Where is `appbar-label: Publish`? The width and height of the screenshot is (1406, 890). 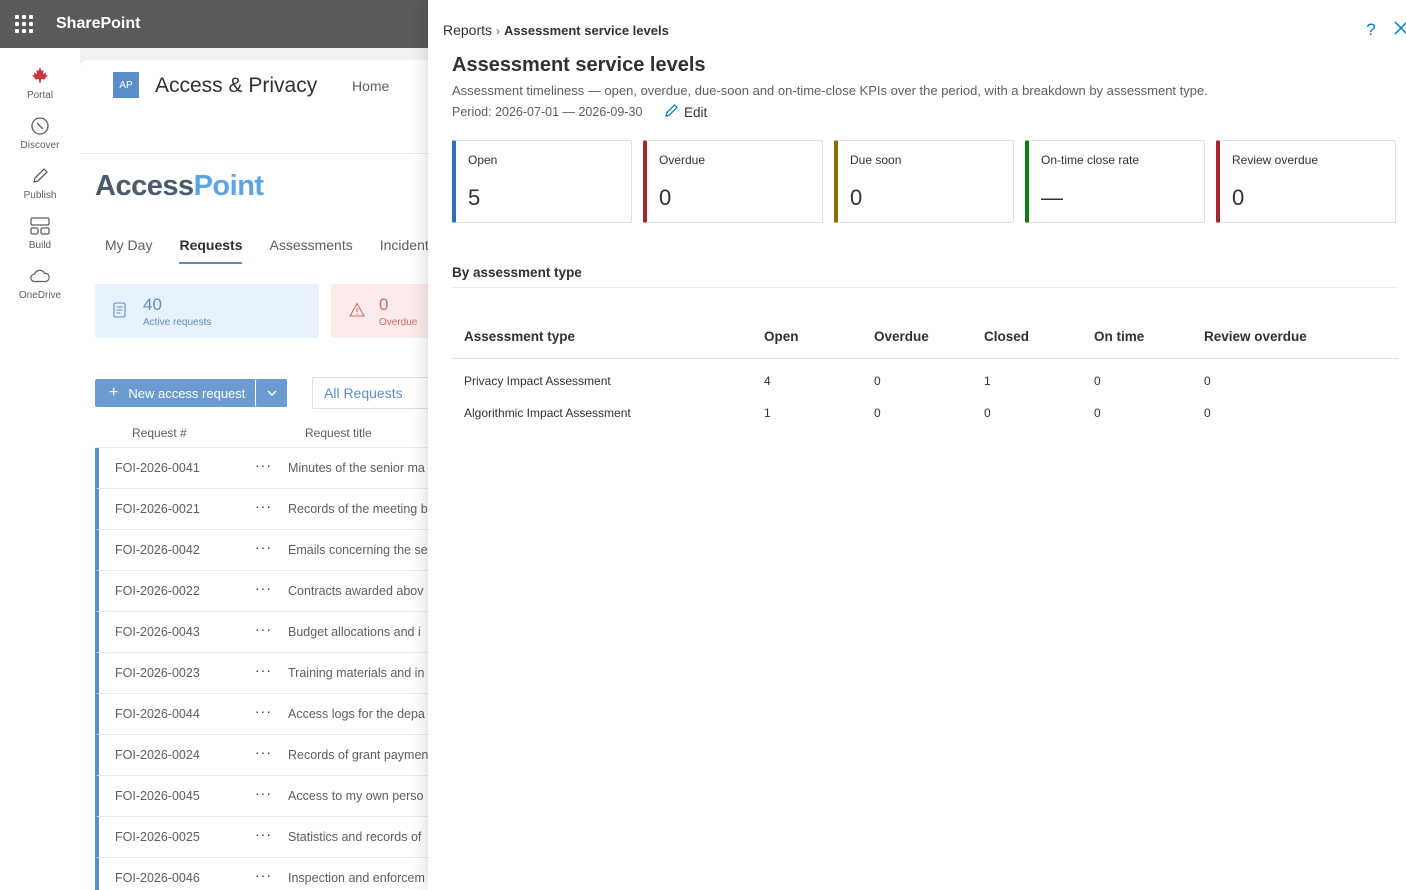 appbar-label: Publish is located at coordinates (40, 195).